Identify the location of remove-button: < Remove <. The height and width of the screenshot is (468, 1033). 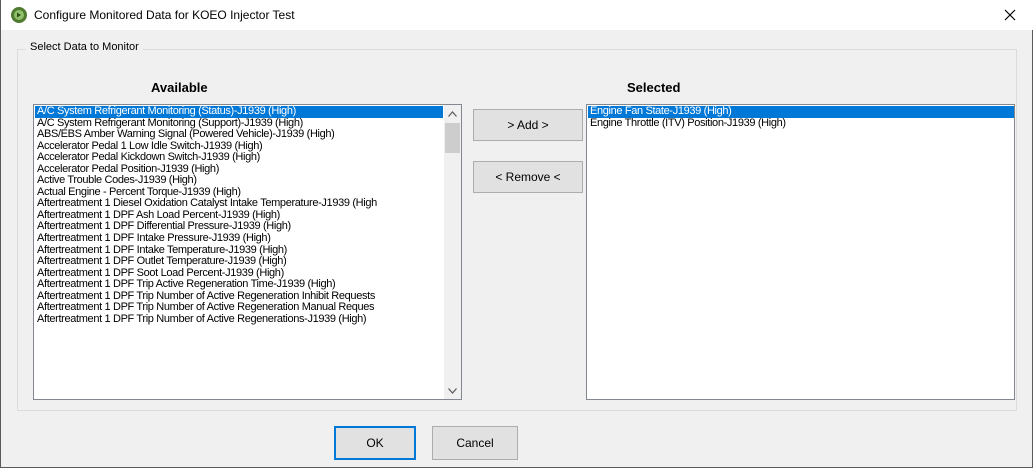
(528, 177).